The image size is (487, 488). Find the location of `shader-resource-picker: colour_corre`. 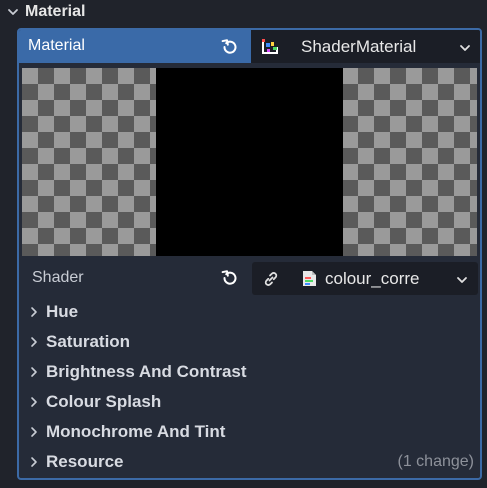

shader-resource-picker: colour_corre is located at coordinates (365, 278).